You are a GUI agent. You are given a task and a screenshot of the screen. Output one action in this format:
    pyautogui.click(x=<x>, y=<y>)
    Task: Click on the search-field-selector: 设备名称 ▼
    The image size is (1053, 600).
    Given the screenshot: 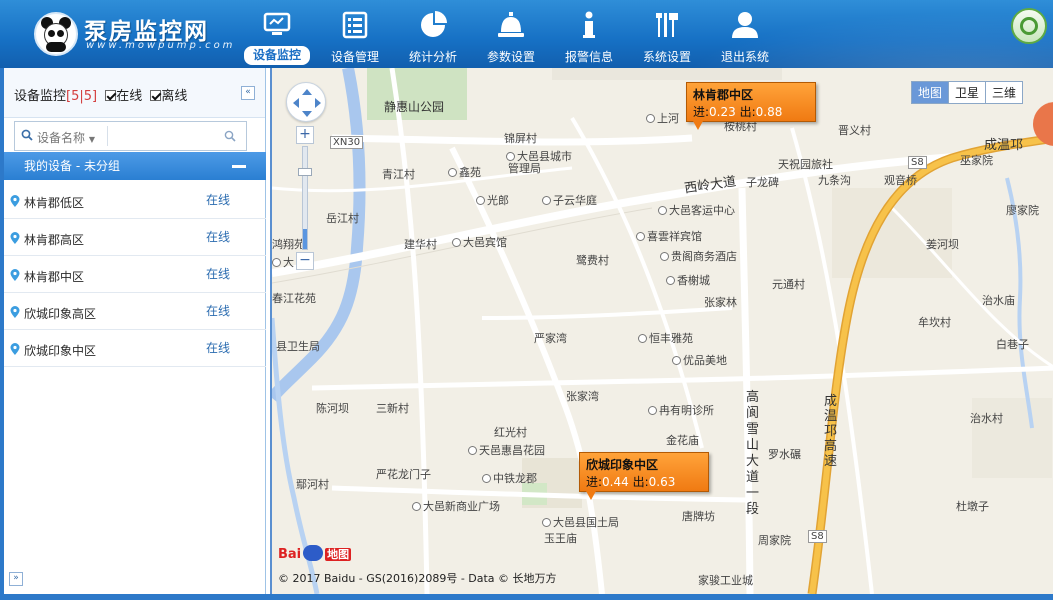 What is the action you would take?
    pyautogui.click(x=66, y=137)
    